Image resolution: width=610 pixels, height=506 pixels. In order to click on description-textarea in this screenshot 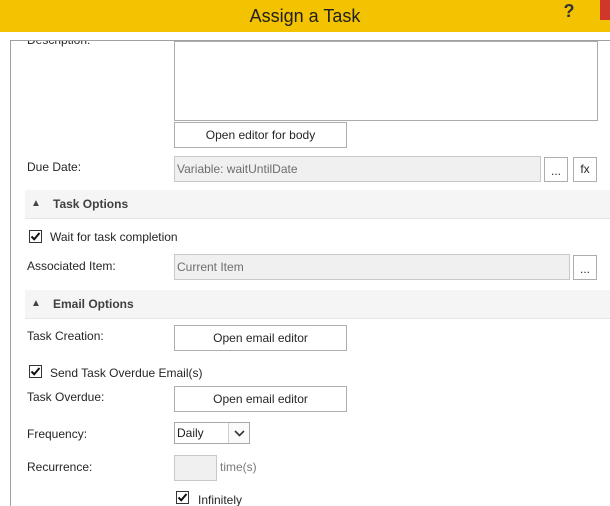, I will do `click(386, 81)`.